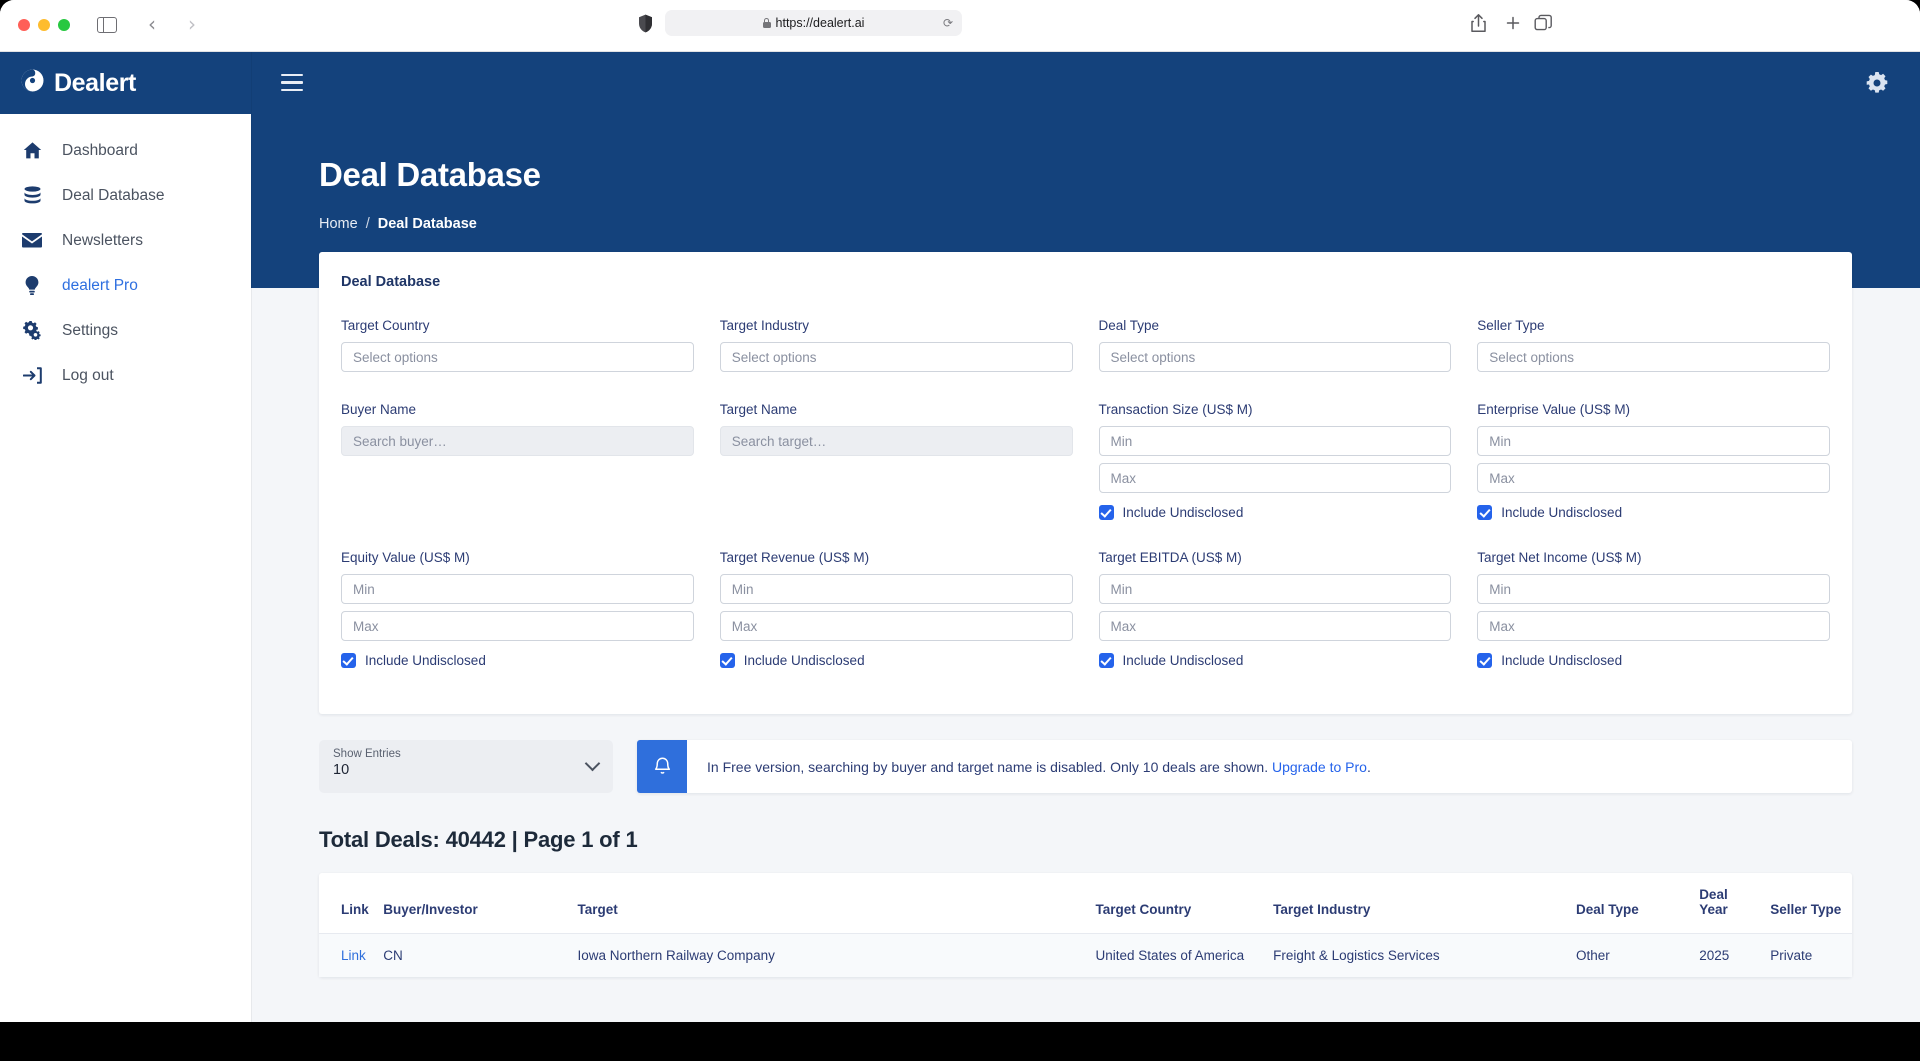 The height and width of the screenshot is (1061, 1920). What do you see at coordinates (1319, 767) in the screenshot?
I see `upgrade-to-pro-link: Upgrade to Pro` at bounding box center [1319, 767].